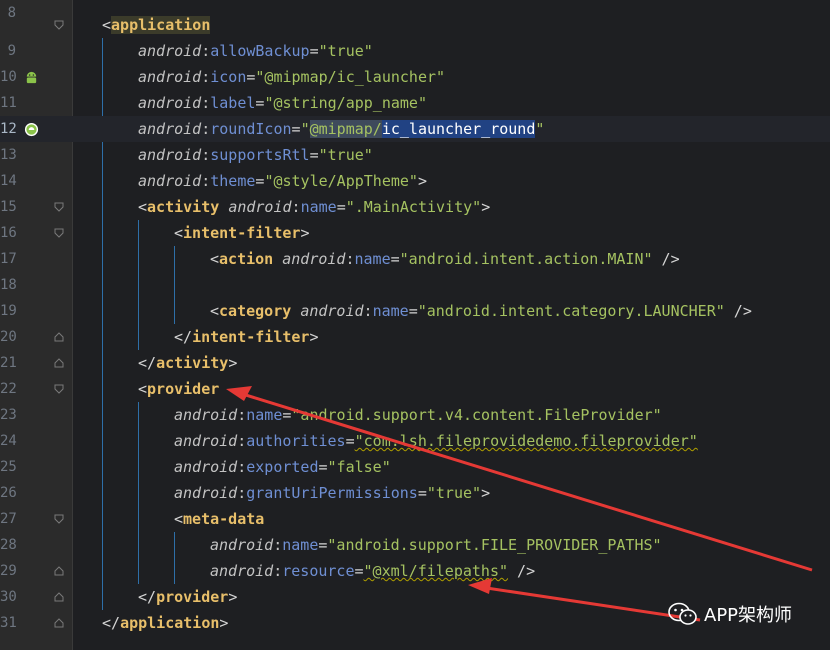 Image resolution: width=830 pixels, height=650 pixels. What do you see at coordinates (255, 155) in the screenshot?
I see `code-text: android:supportsRtl="true"` at bounding box center [255, 155].